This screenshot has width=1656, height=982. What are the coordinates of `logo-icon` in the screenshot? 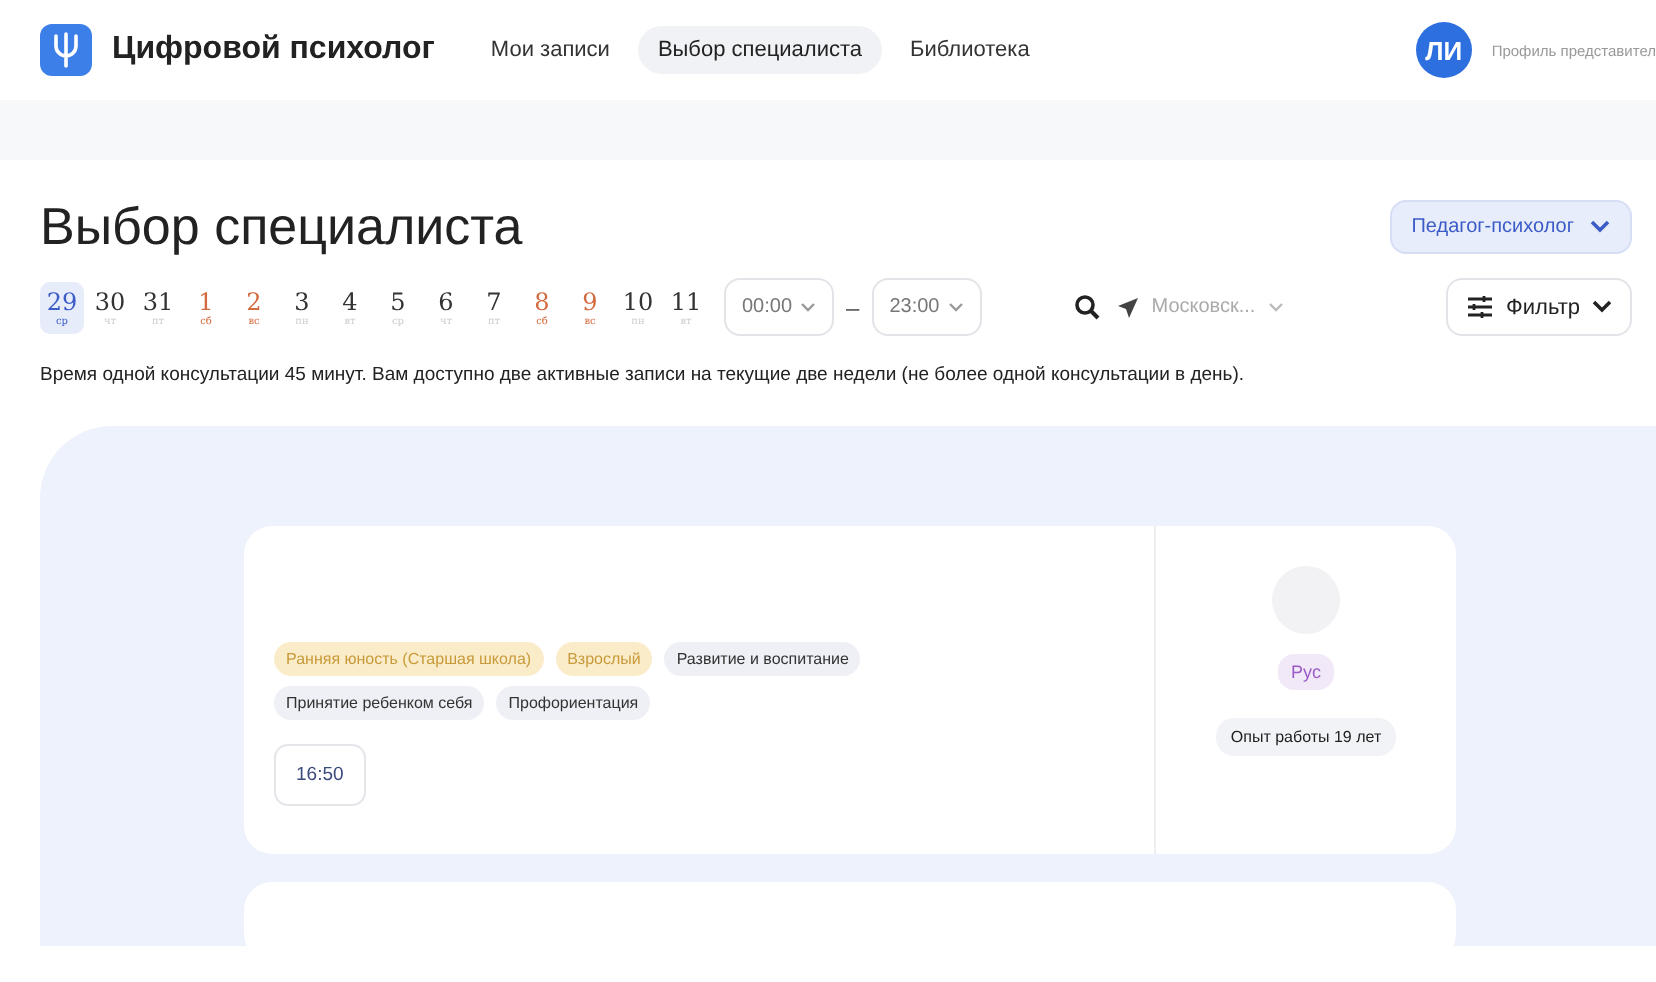 It's located at (66, 50).